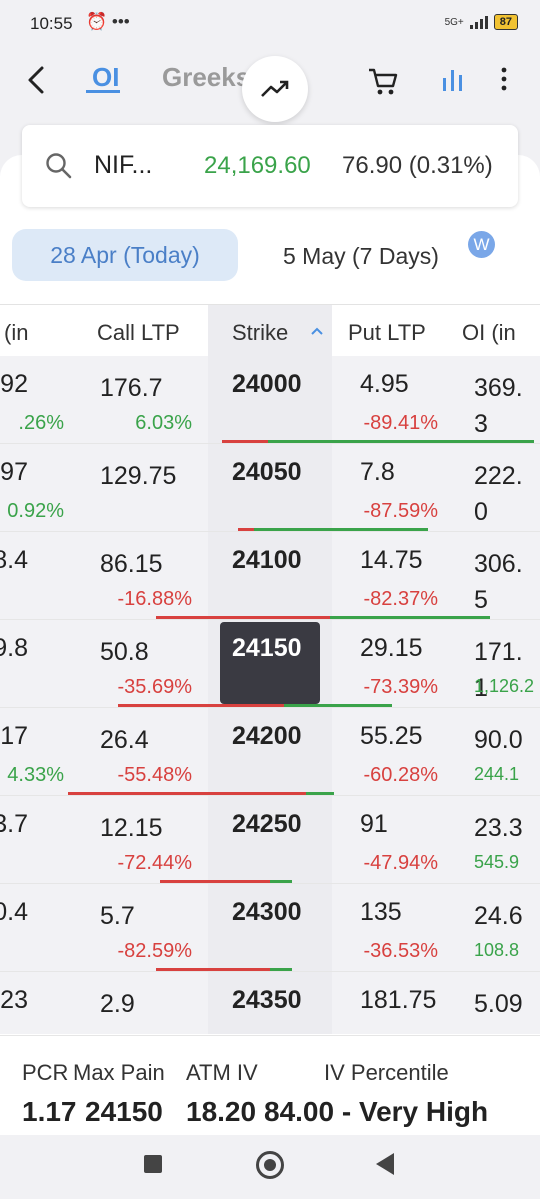 Image resolution: width=540 pixels, height=1199 pixels. Describe the element at coordinates (45, 1072) in the screenshot. I see `pcr-label: PCR` at that location.